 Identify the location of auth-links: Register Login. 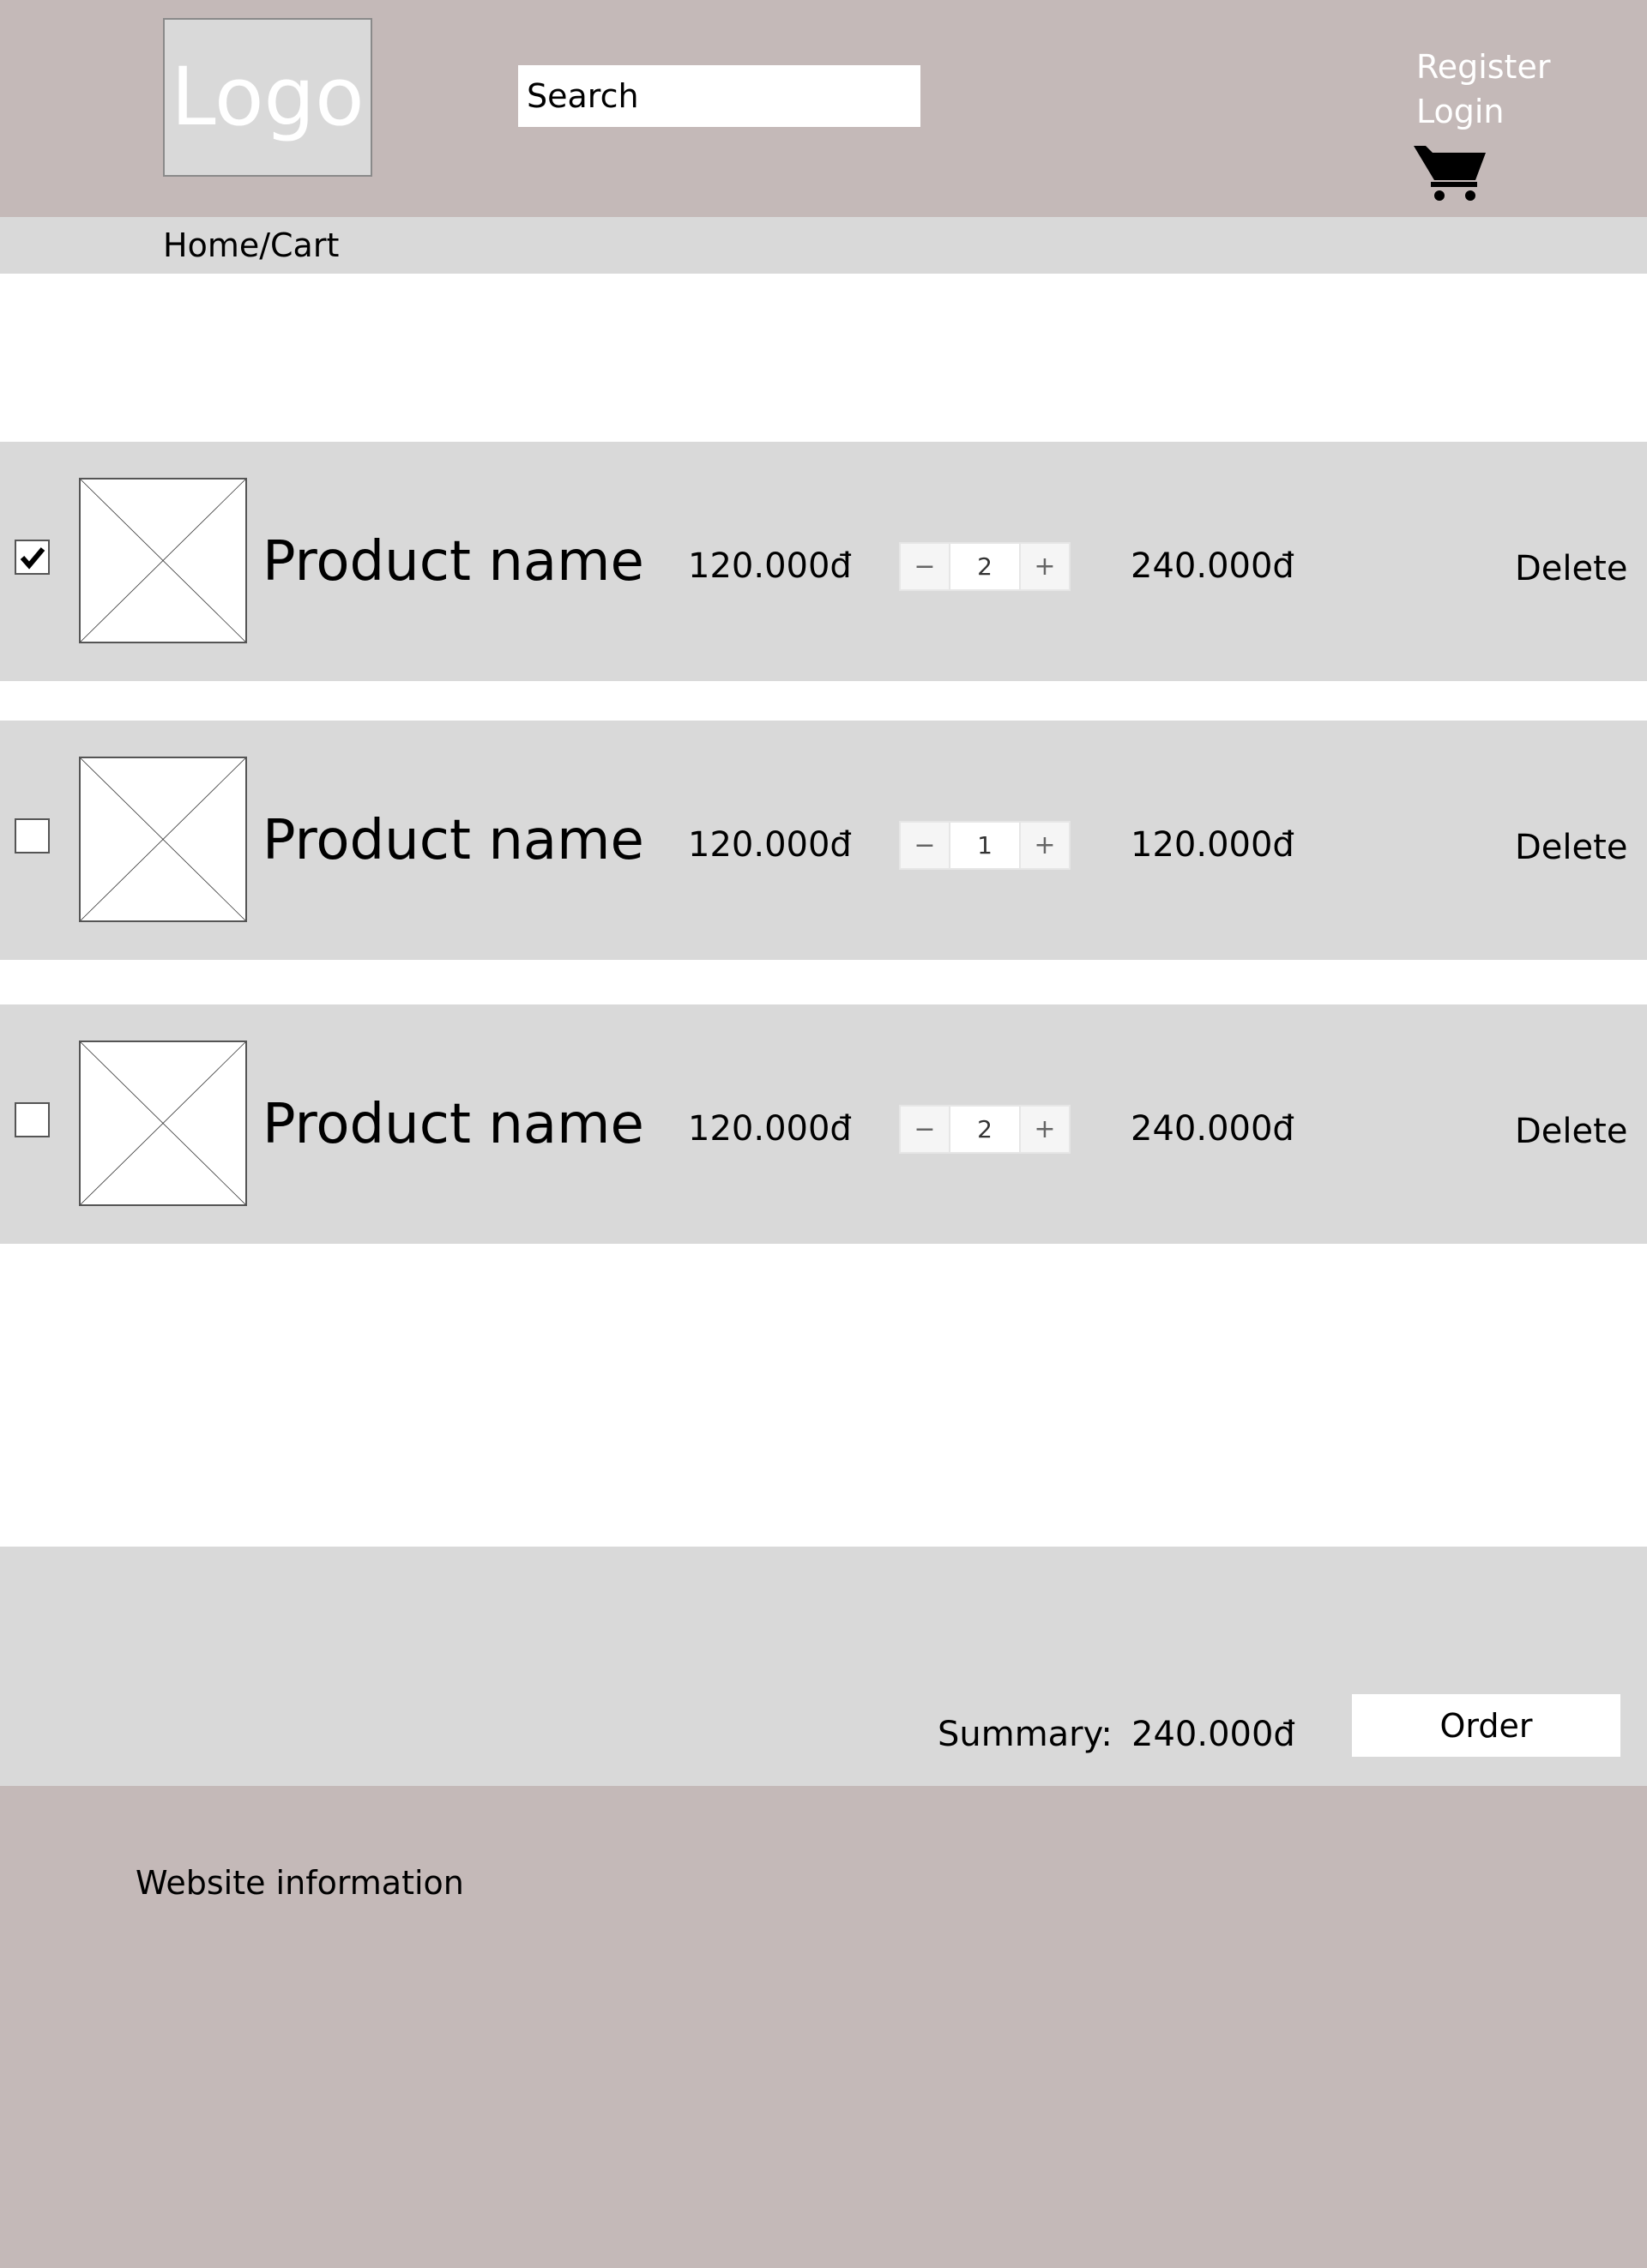
(1483, 90).